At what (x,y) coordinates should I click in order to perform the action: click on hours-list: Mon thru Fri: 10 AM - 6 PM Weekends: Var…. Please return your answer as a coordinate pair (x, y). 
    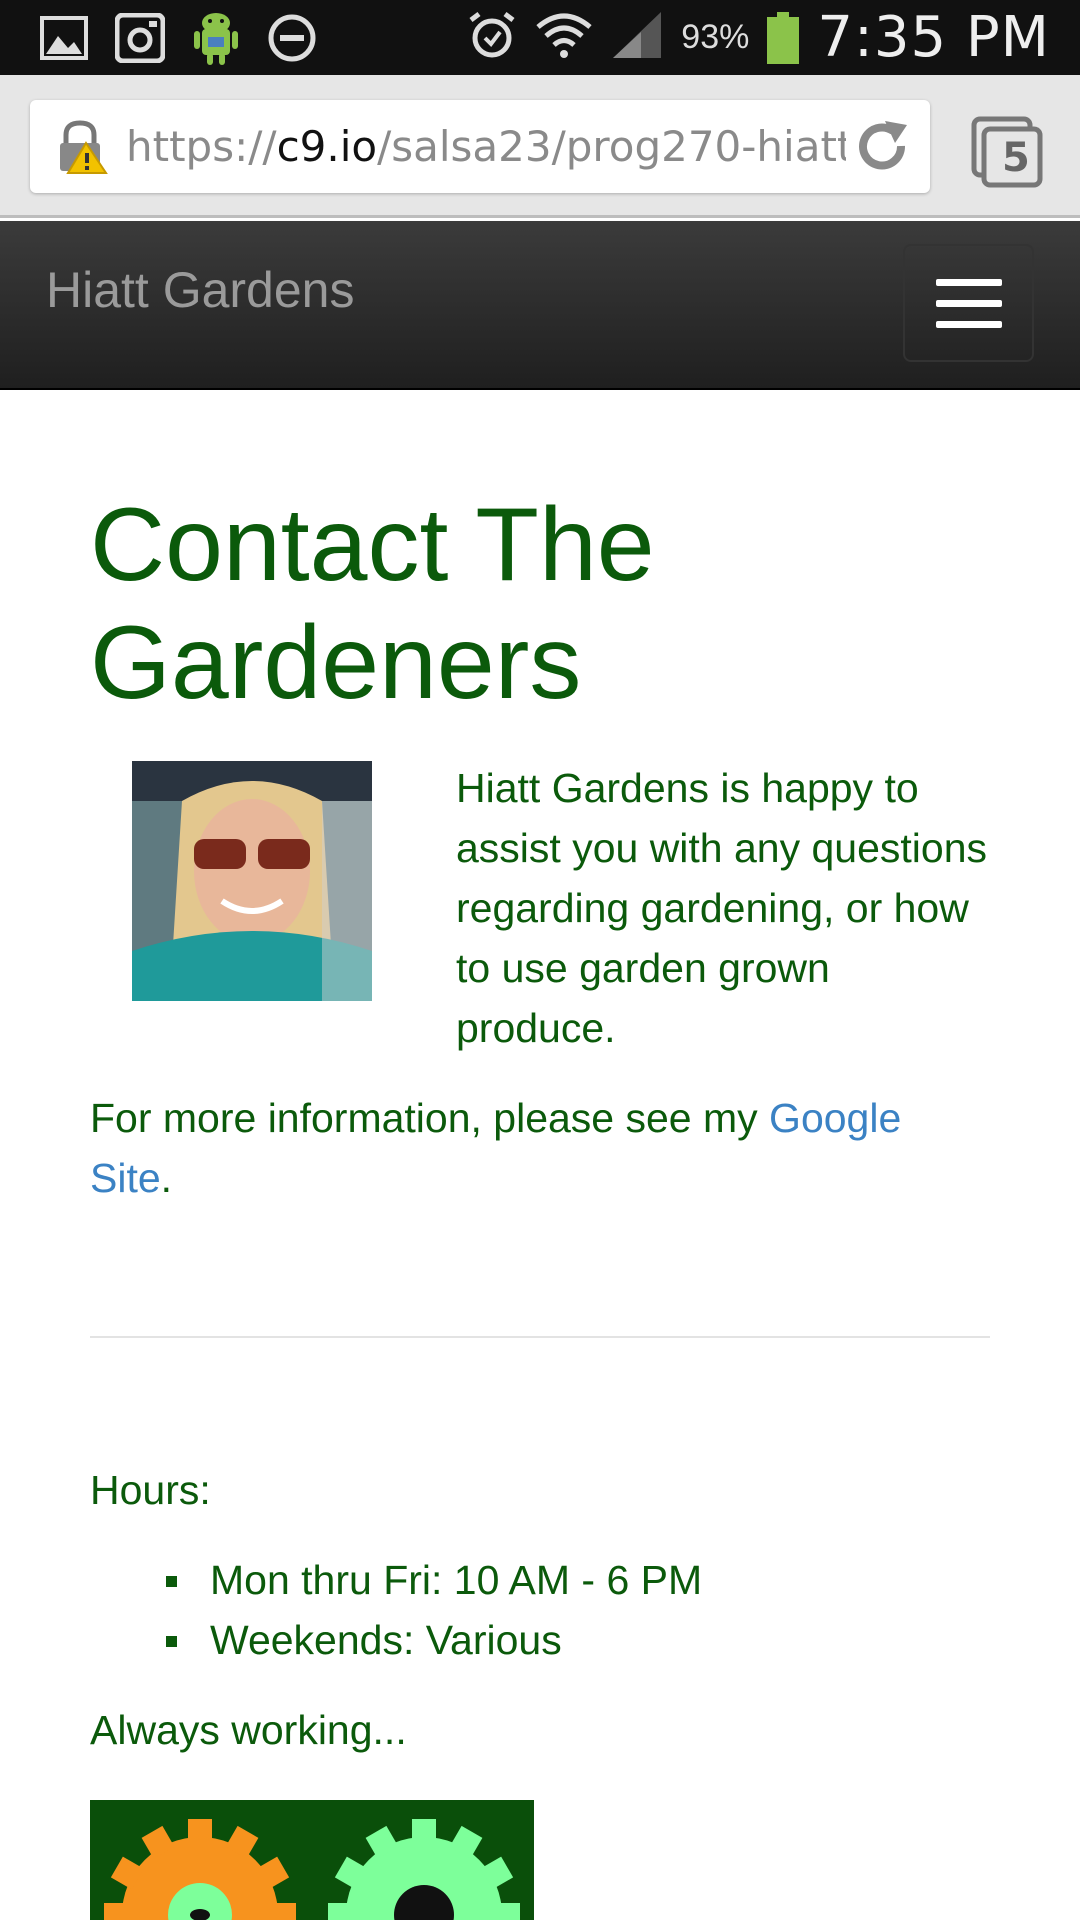
    Looking at the image, I should click on (578, 1610).